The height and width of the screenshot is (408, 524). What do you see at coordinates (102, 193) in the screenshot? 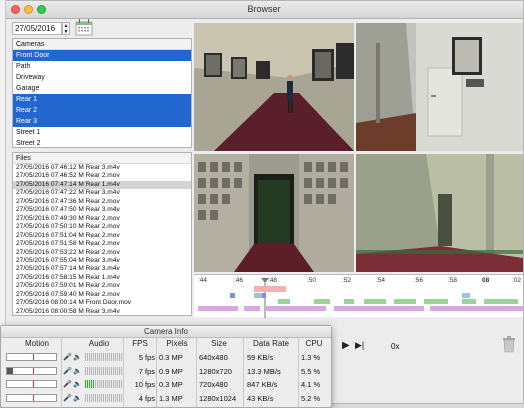
I see `file-list-item: 27/05/2016 07:47:22 M Rear 3.m4v` at bounding box center [102, 193].